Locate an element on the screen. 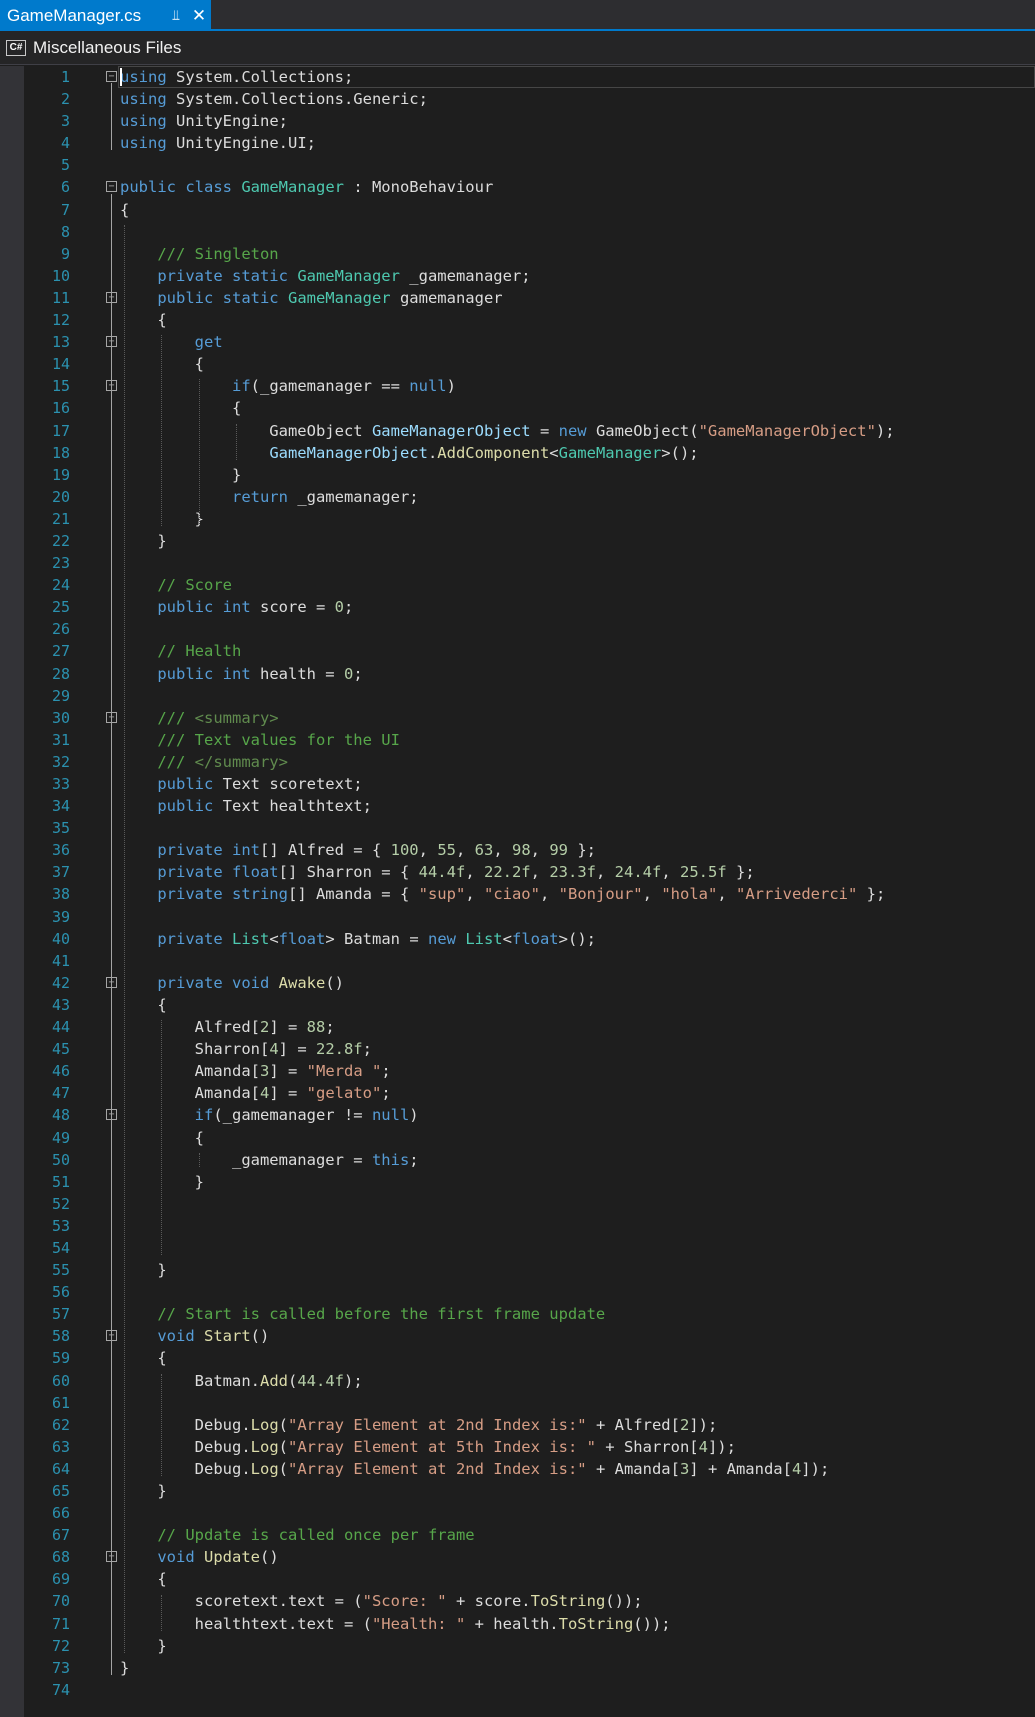 This screenshot has width=1035, height=1717. code-line: 69 { is located at coordinates (517, 1579).